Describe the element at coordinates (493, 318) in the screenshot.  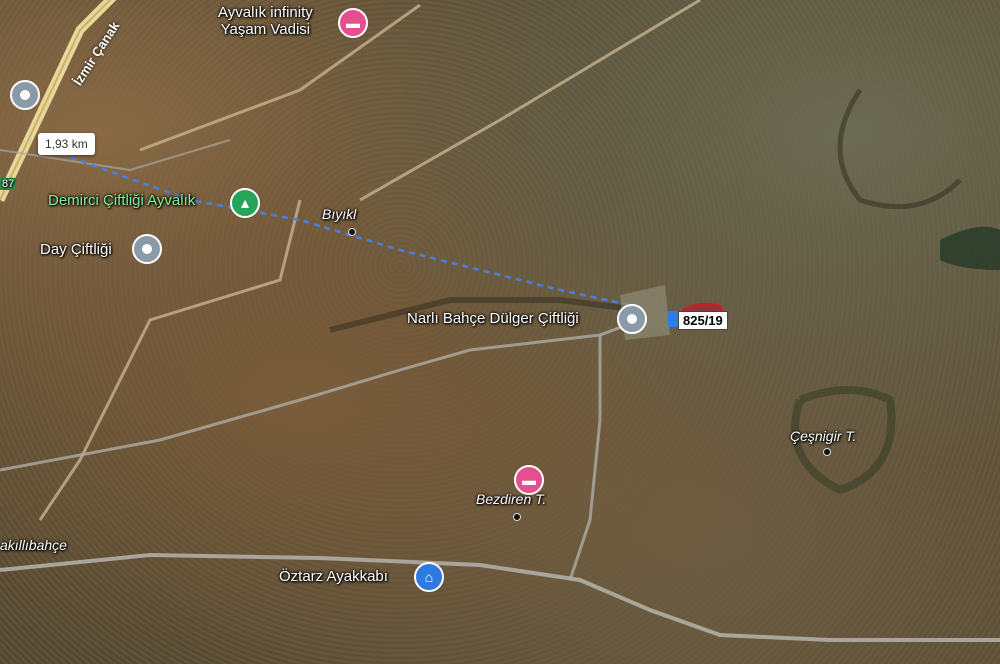
I see `place-narli-bahce: Narlı Bahçe Dülger Çiftliği` at that location.